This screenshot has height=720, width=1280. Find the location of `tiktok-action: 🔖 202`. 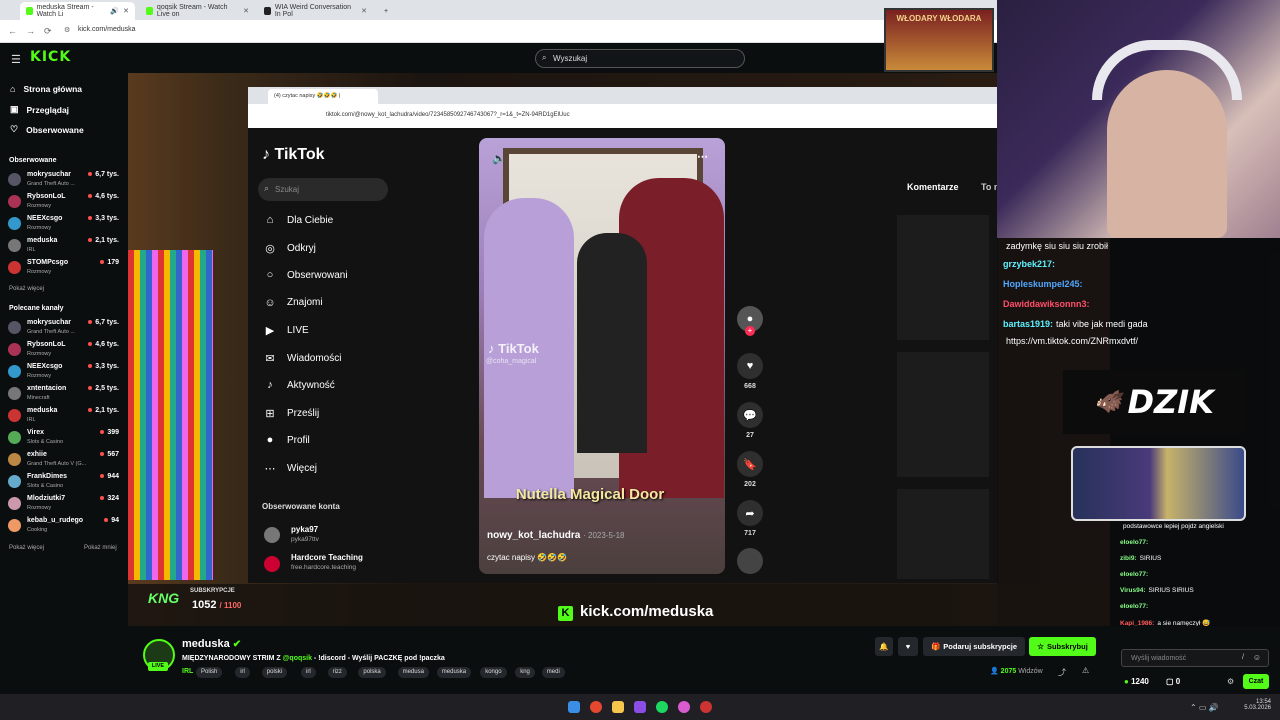

tiktok-action: 🔖 202 is located at coordinates (750, 469).